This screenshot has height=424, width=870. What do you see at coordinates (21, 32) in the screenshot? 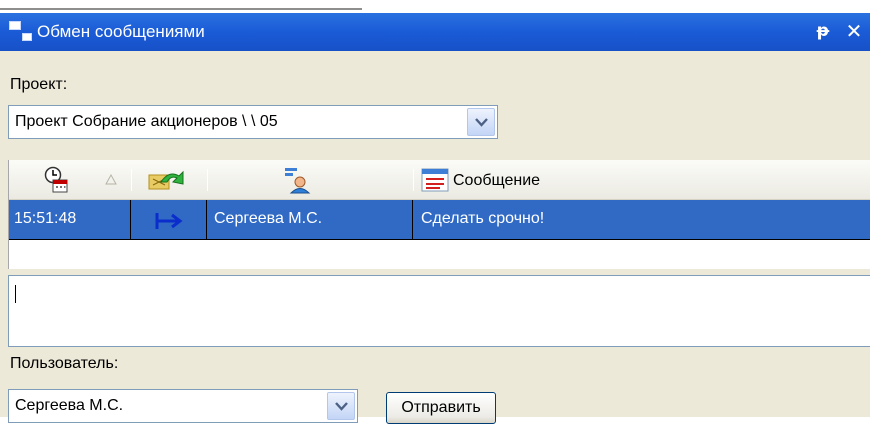
I see `app-windows-icon` at bounding box center [21, 32].